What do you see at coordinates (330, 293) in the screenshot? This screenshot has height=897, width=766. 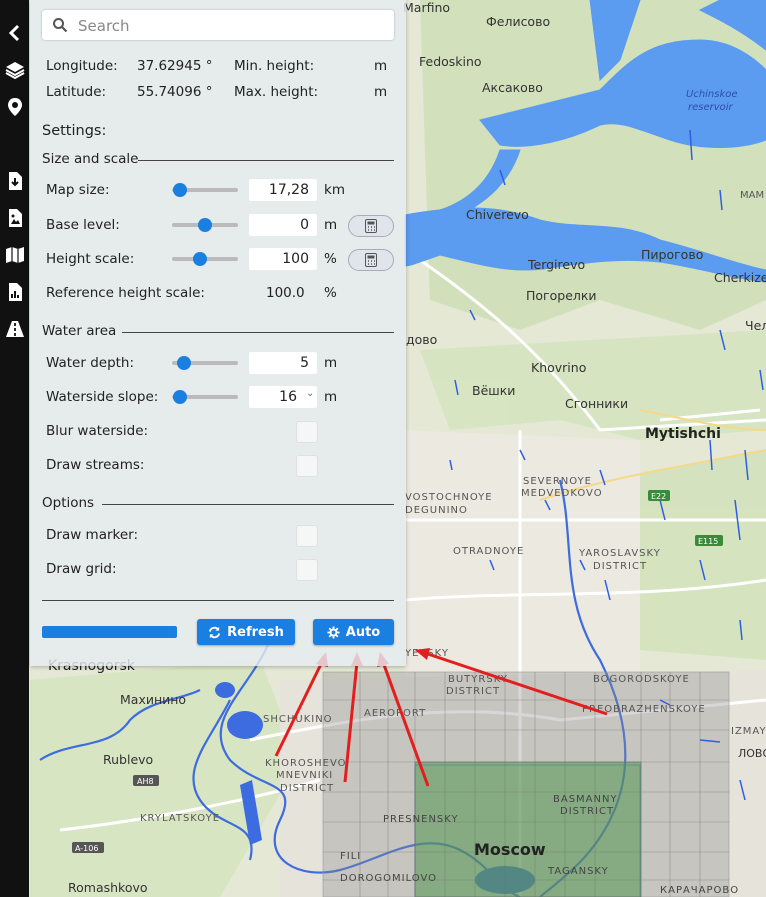 I see `reference-height-unit: %` at bounding box center [330, 293].